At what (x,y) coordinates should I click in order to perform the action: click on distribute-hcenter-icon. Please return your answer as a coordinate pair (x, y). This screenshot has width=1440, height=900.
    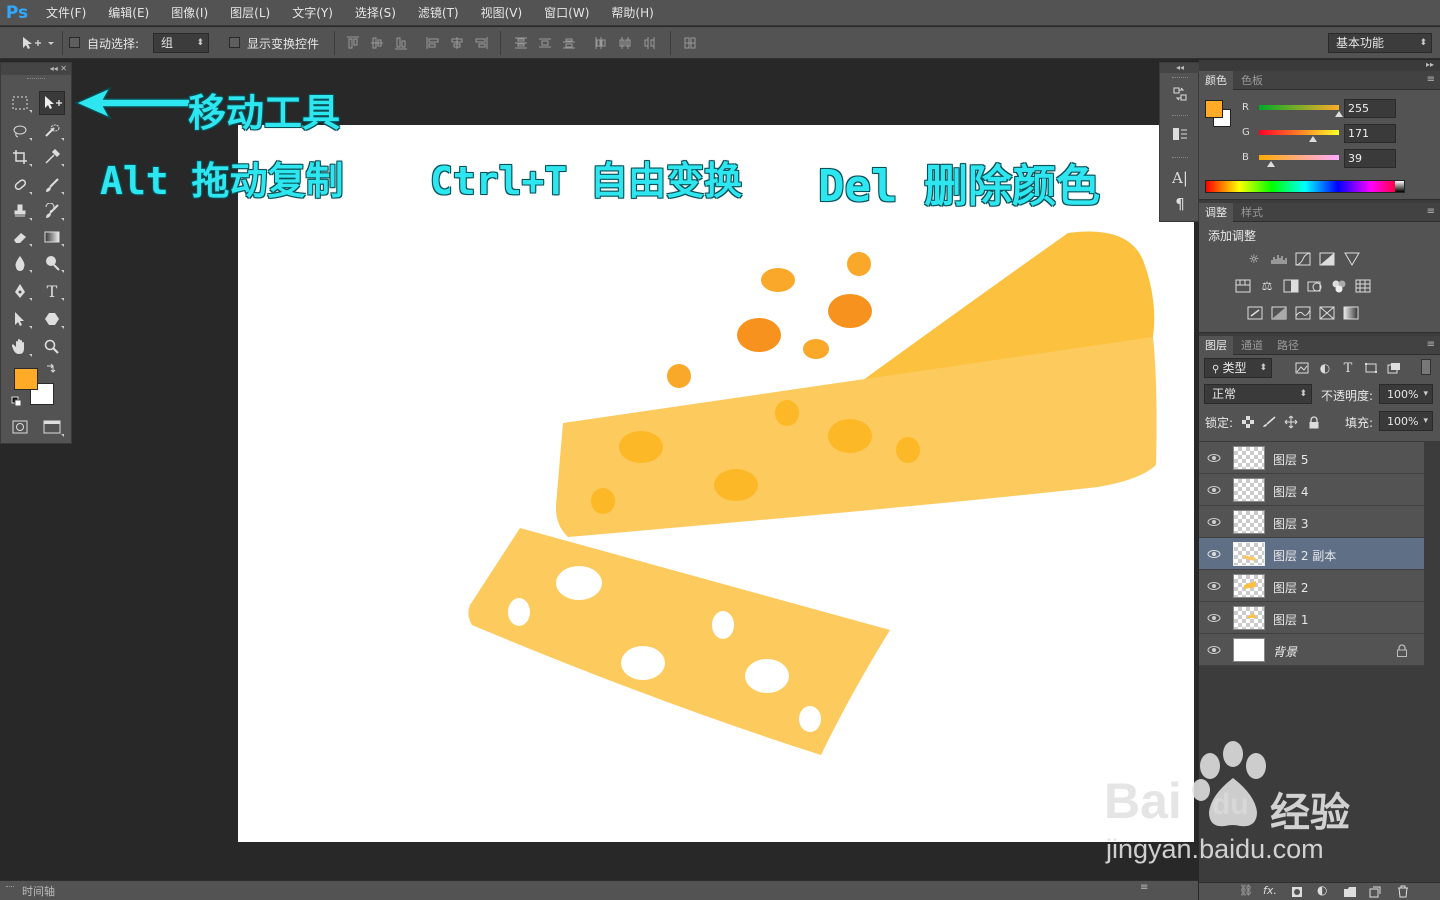
    Looking at the image, I should click on (625, 43).